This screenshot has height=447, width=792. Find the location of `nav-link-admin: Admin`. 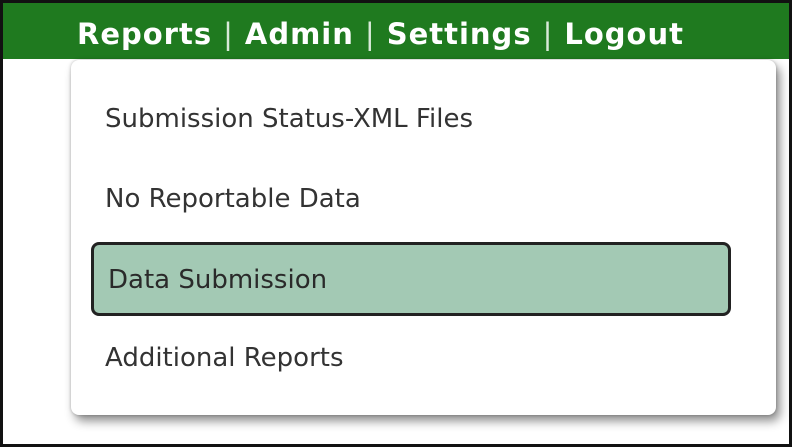

nav-link-admin: Admin is located at coordinates (299, 34).